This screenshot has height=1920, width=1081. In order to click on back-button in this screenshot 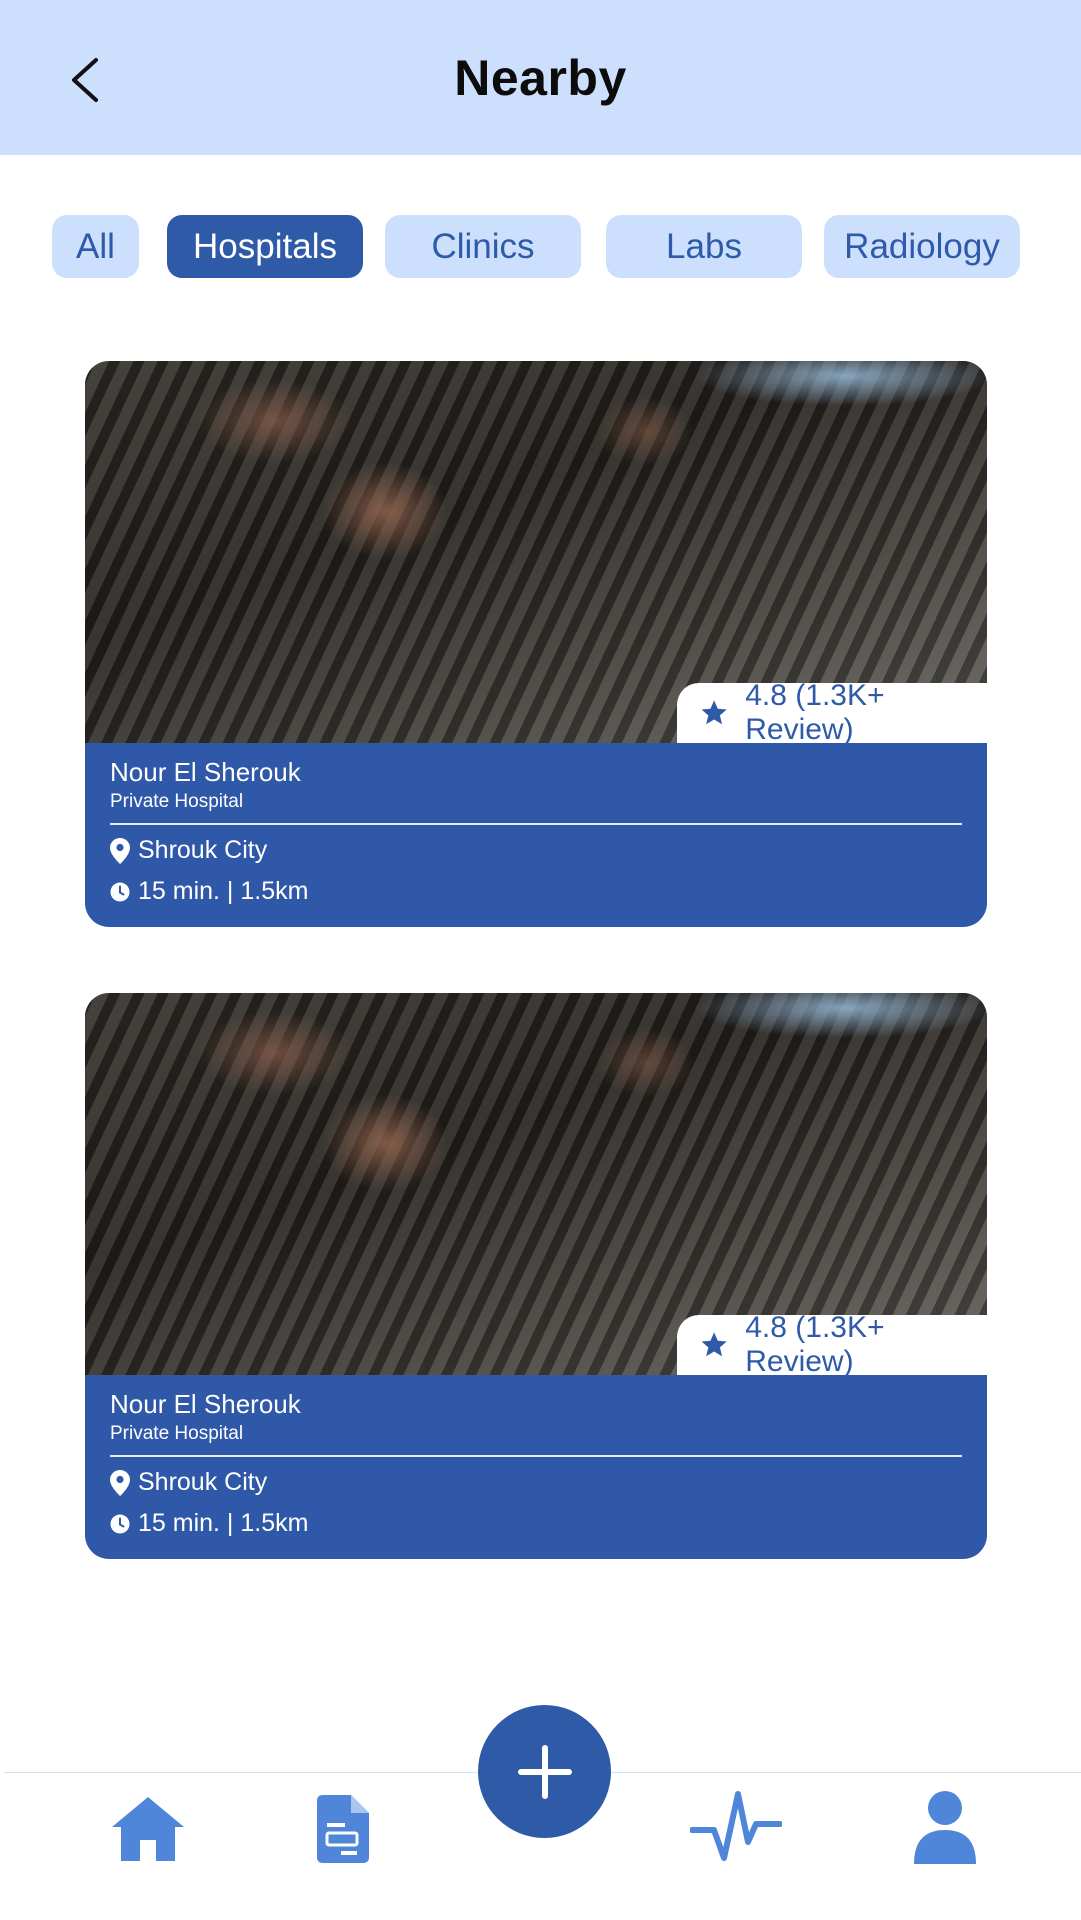, I will do `click(85, 80)`.